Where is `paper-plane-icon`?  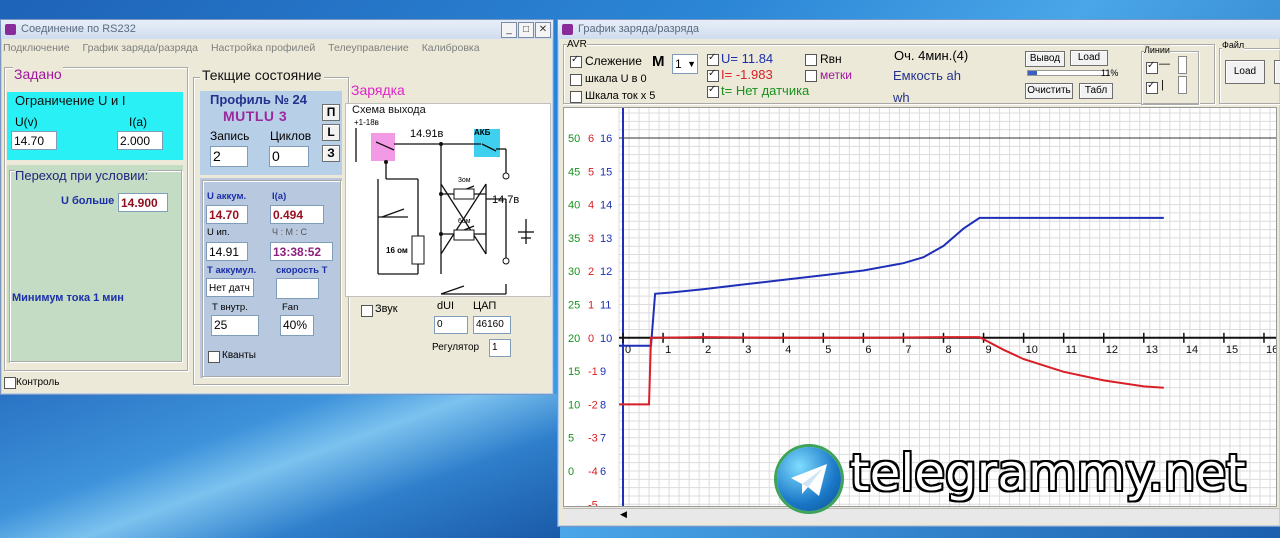 paper-plane-icon is located at coordinates (809, 480).